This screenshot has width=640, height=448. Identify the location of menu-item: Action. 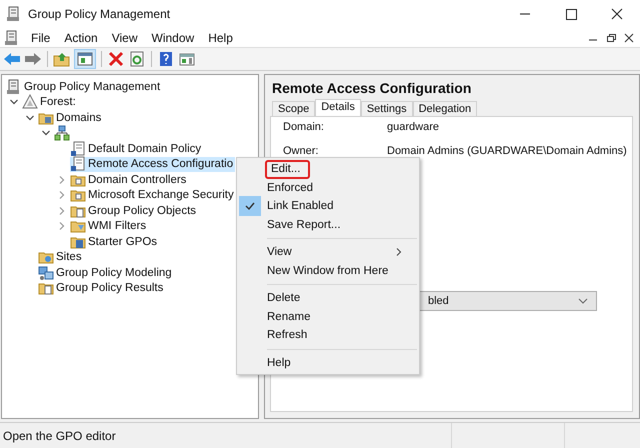
(81, 37).